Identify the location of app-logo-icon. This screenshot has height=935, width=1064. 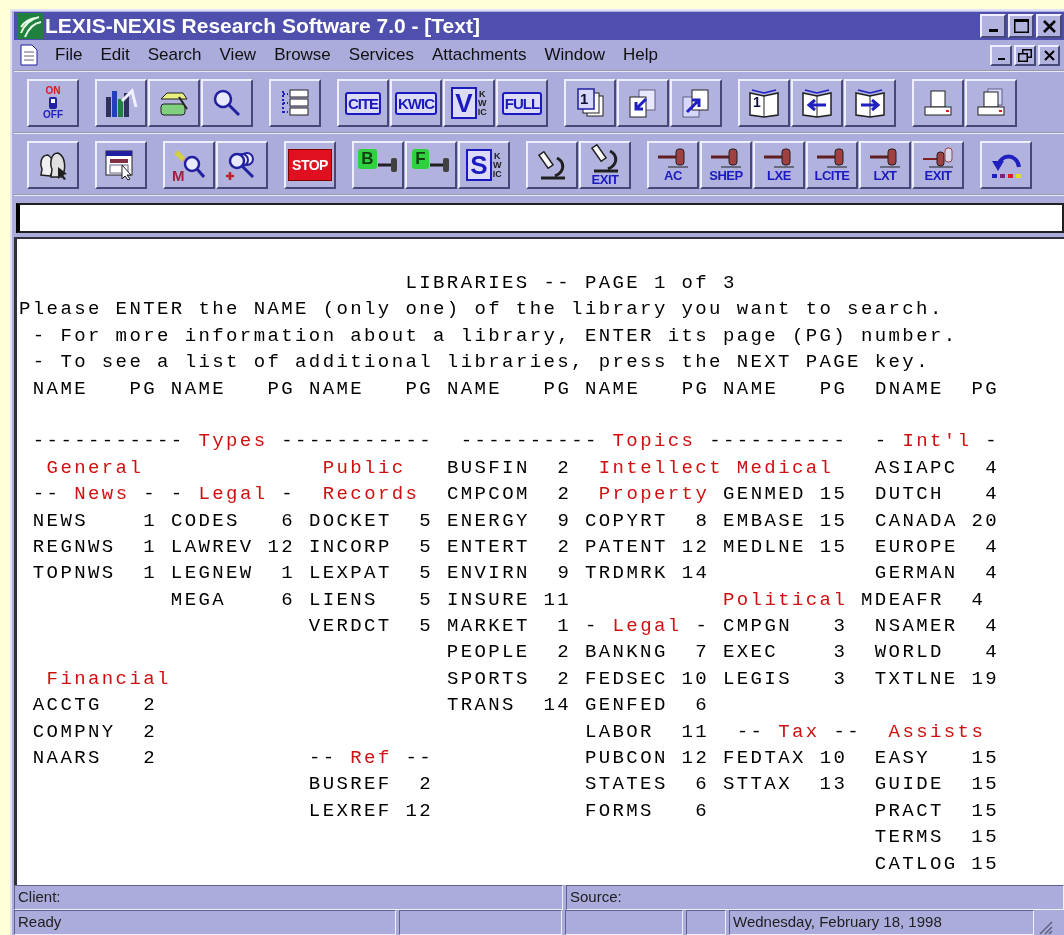
(30, 26).